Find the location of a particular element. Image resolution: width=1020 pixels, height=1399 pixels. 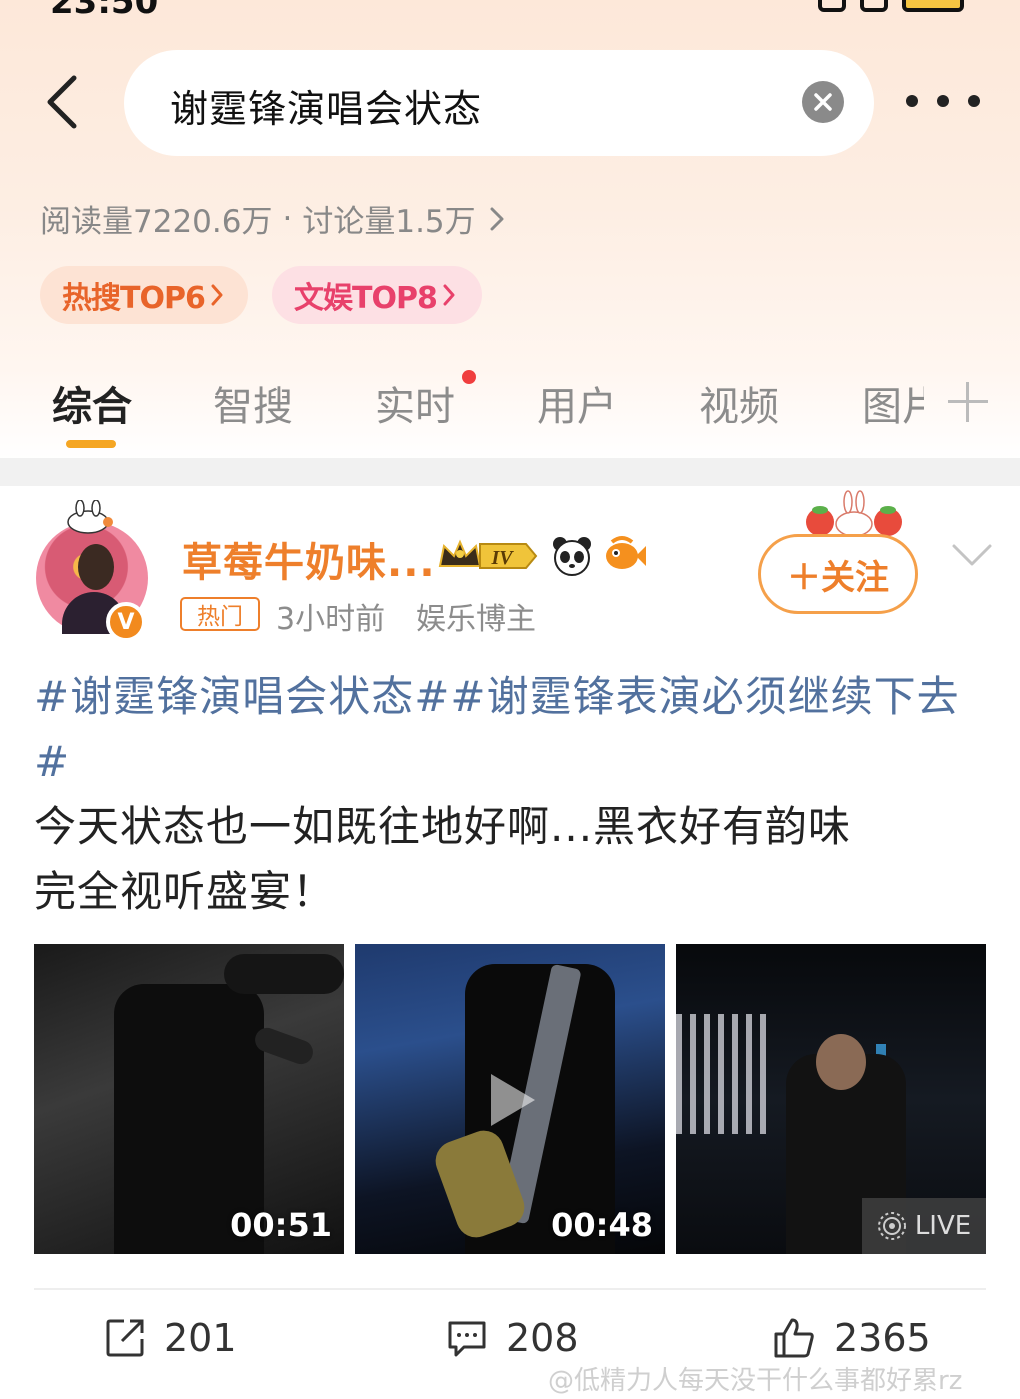

hot-tag: 热门 is located at coordinates (220, 614).